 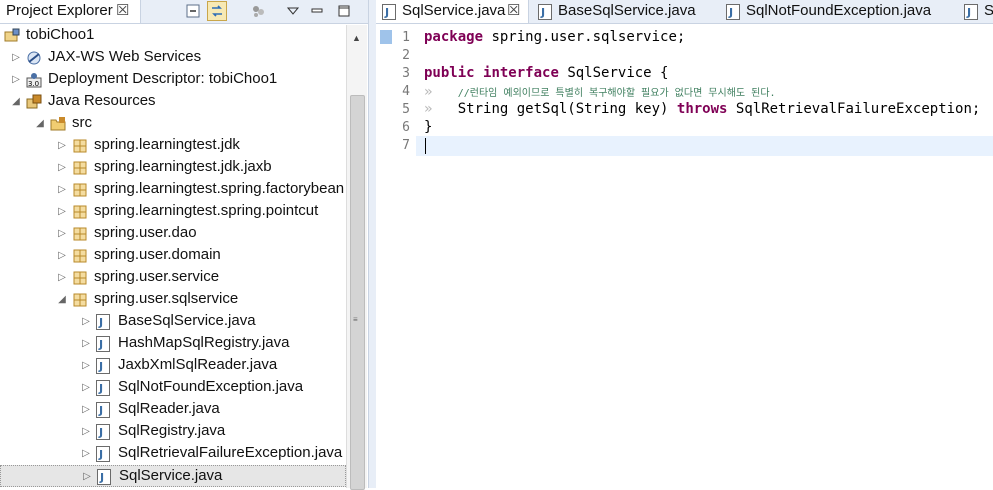 What do you see at coordinates (173, 36) in the screenshot?
I see `tree-item: tobiChoo1` at bounding box center [173, 36].